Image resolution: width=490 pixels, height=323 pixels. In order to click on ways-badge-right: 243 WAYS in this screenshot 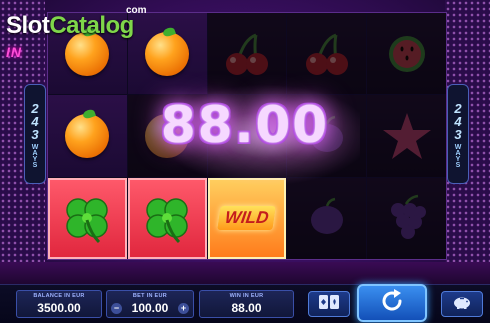, I will do `click(458, 134)`.